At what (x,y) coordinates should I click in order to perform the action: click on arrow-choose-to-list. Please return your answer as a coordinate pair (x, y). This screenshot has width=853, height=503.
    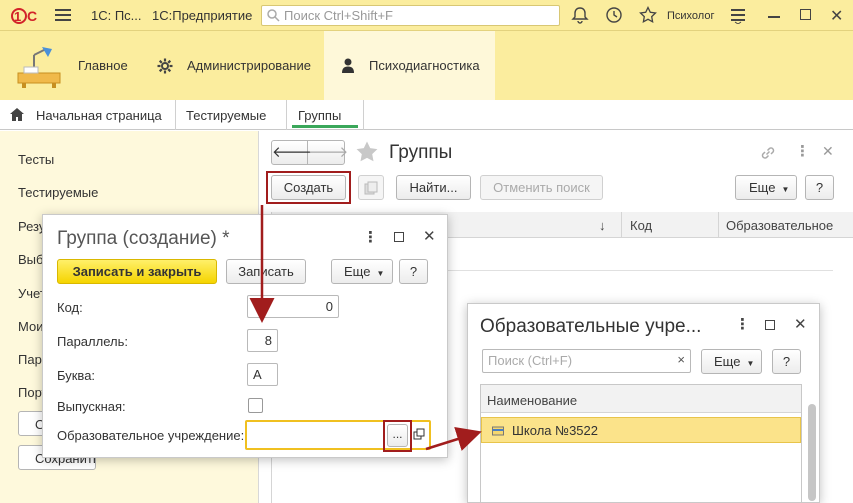
    Looking at the image, I should click on (453, 439).